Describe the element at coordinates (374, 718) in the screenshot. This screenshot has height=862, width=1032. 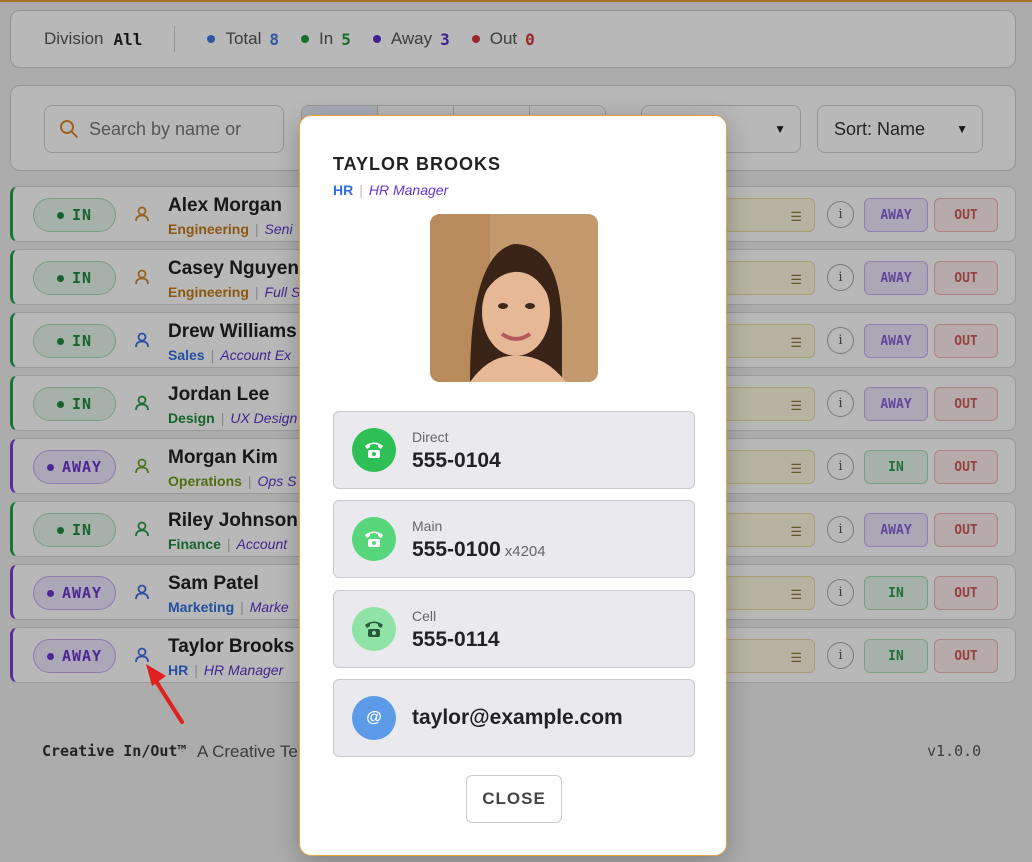
I see `at-icon: @` at that location.